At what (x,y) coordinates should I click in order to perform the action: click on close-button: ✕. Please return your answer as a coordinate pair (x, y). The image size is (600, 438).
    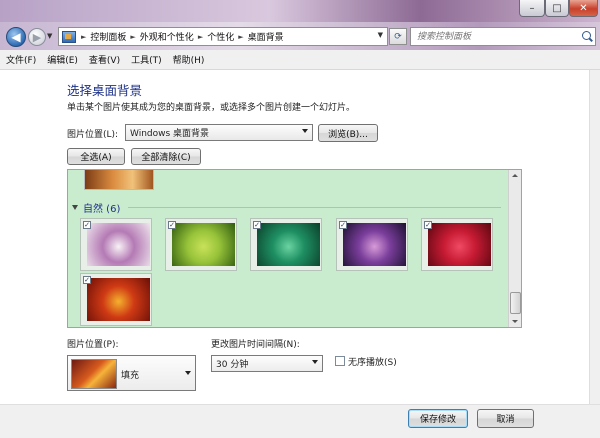
    Looking at the image, I should click on (583, 8).